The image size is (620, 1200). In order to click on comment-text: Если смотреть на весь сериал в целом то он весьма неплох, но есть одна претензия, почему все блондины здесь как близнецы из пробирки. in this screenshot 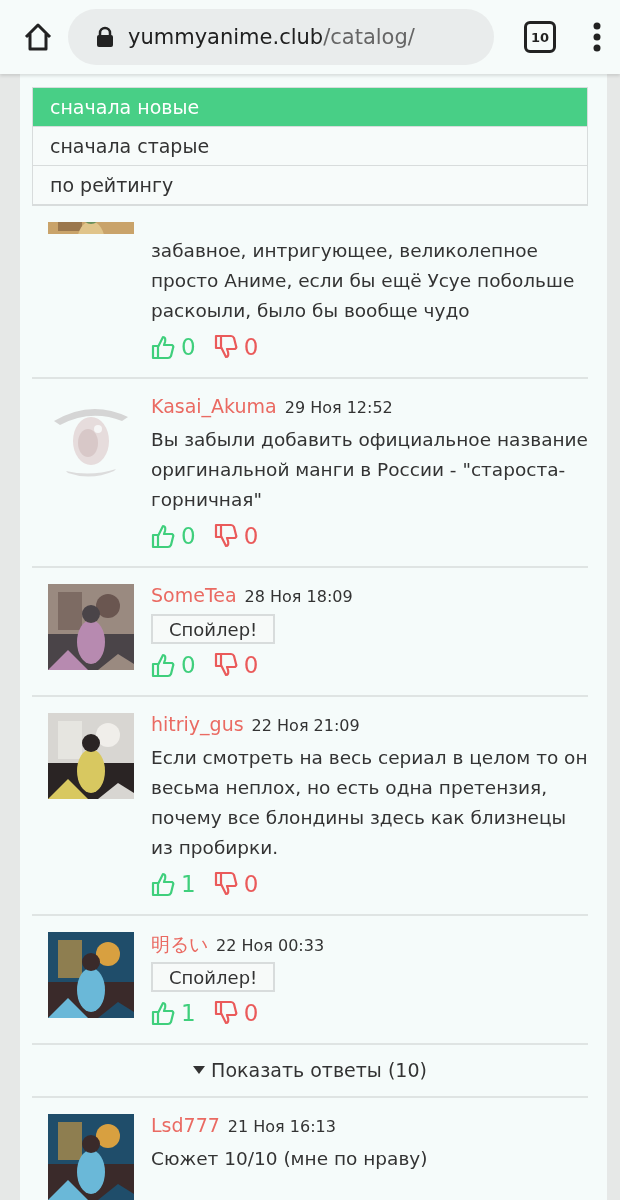, I will do `click(369, 803)`.